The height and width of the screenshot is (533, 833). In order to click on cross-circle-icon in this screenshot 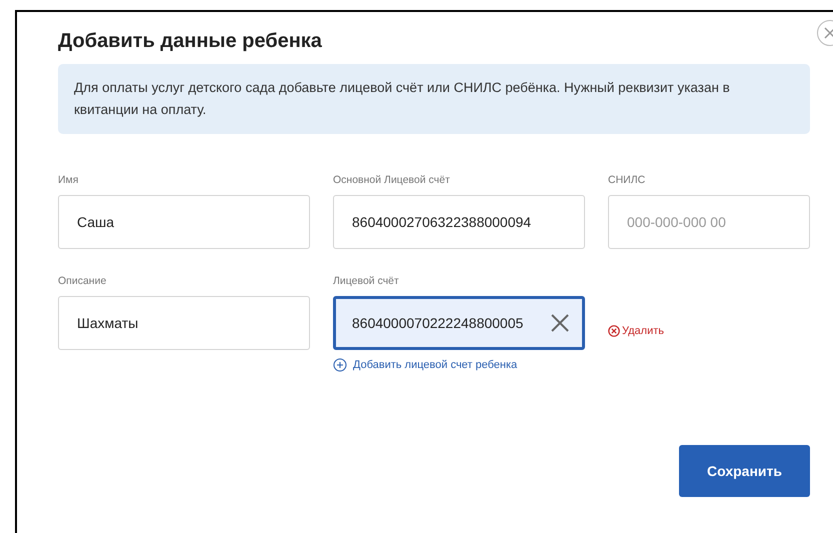, I will do `click(614, 331)`.